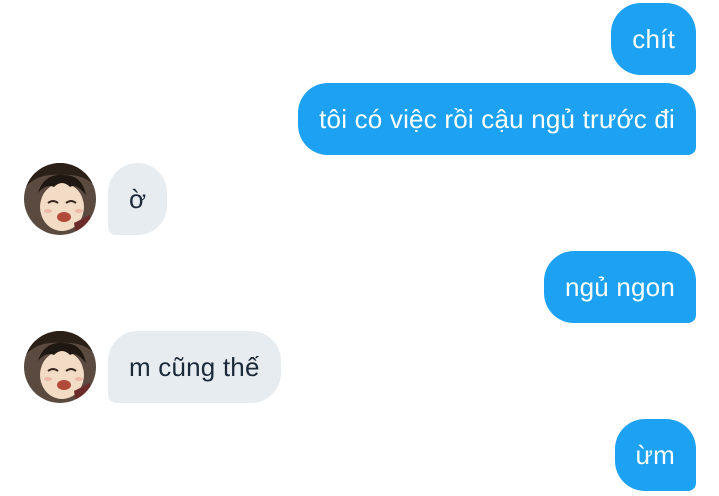  I want to click on sent-message-bubble: tôi có việc rồi cậu ngủ trước đi, so click(497, 119).